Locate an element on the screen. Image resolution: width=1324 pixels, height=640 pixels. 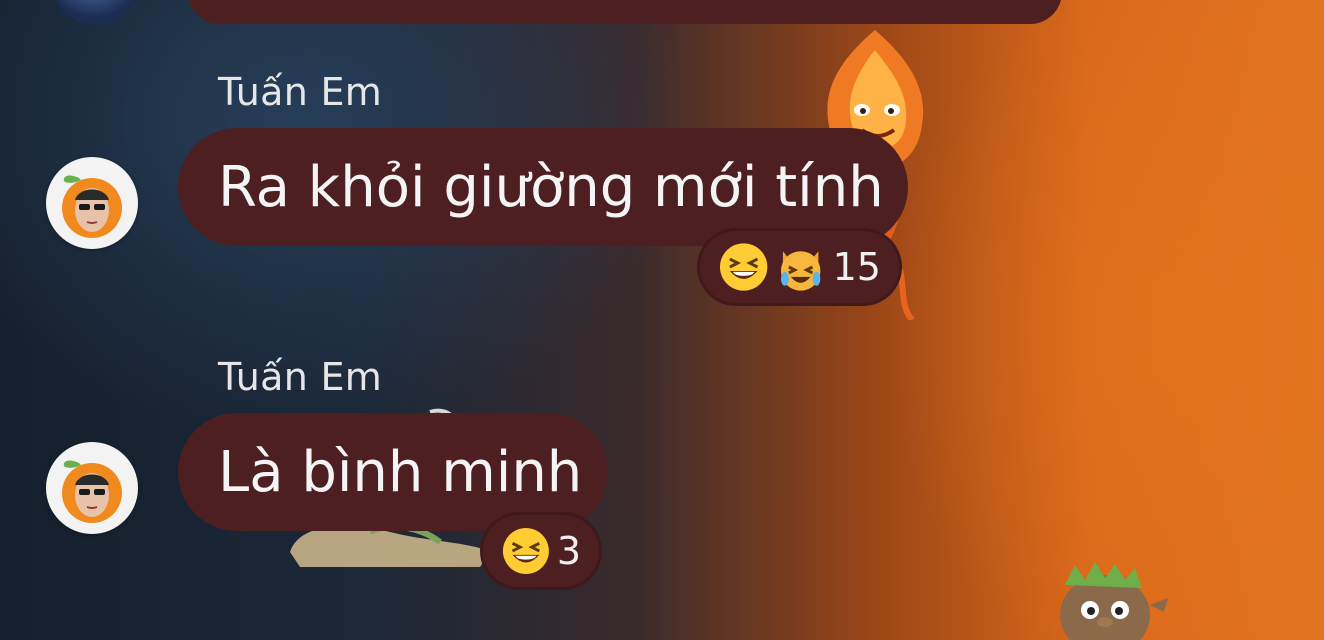
reaction-count: 15 is located at coordinates (856, 267).